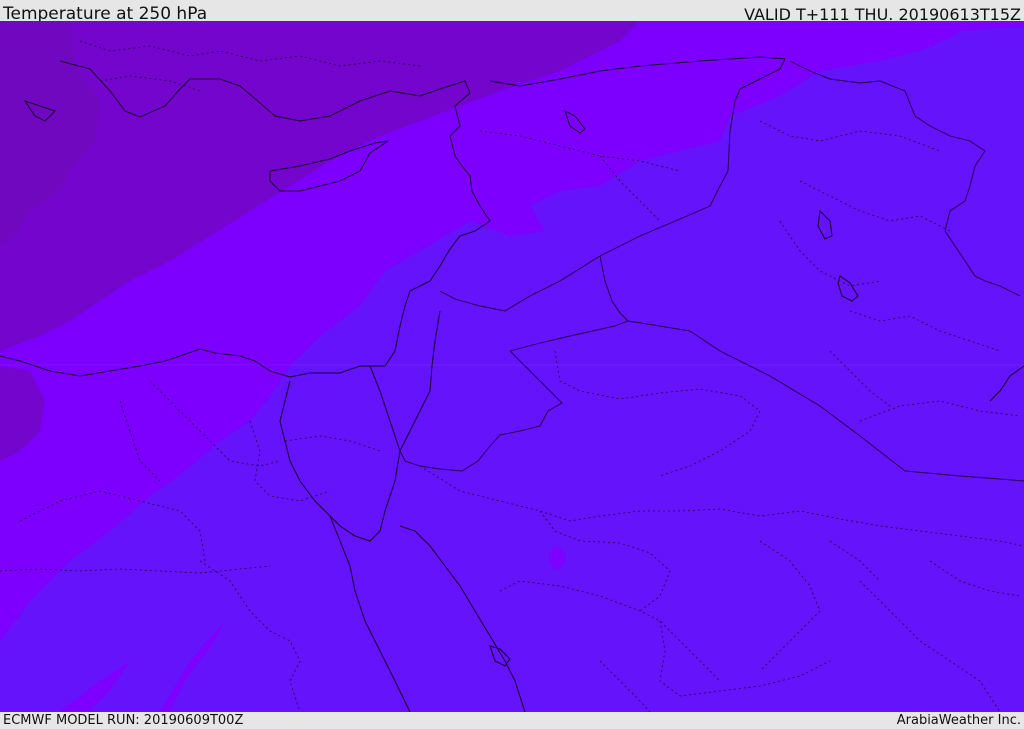  I want to click on credit-label: ArabiaWeather Inc., so click(958, 720).